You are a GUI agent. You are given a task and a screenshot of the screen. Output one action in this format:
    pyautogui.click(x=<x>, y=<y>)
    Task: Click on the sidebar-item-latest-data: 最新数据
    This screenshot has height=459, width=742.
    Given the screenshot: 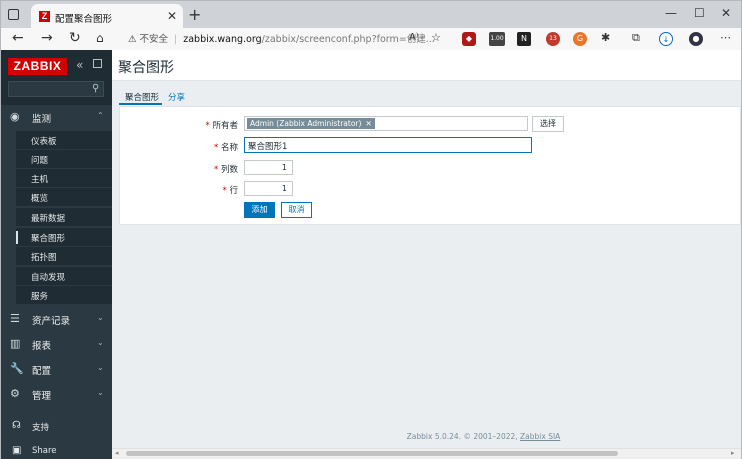 What is the action you would take?
    pyautogui.click(x=64, y=216)
    